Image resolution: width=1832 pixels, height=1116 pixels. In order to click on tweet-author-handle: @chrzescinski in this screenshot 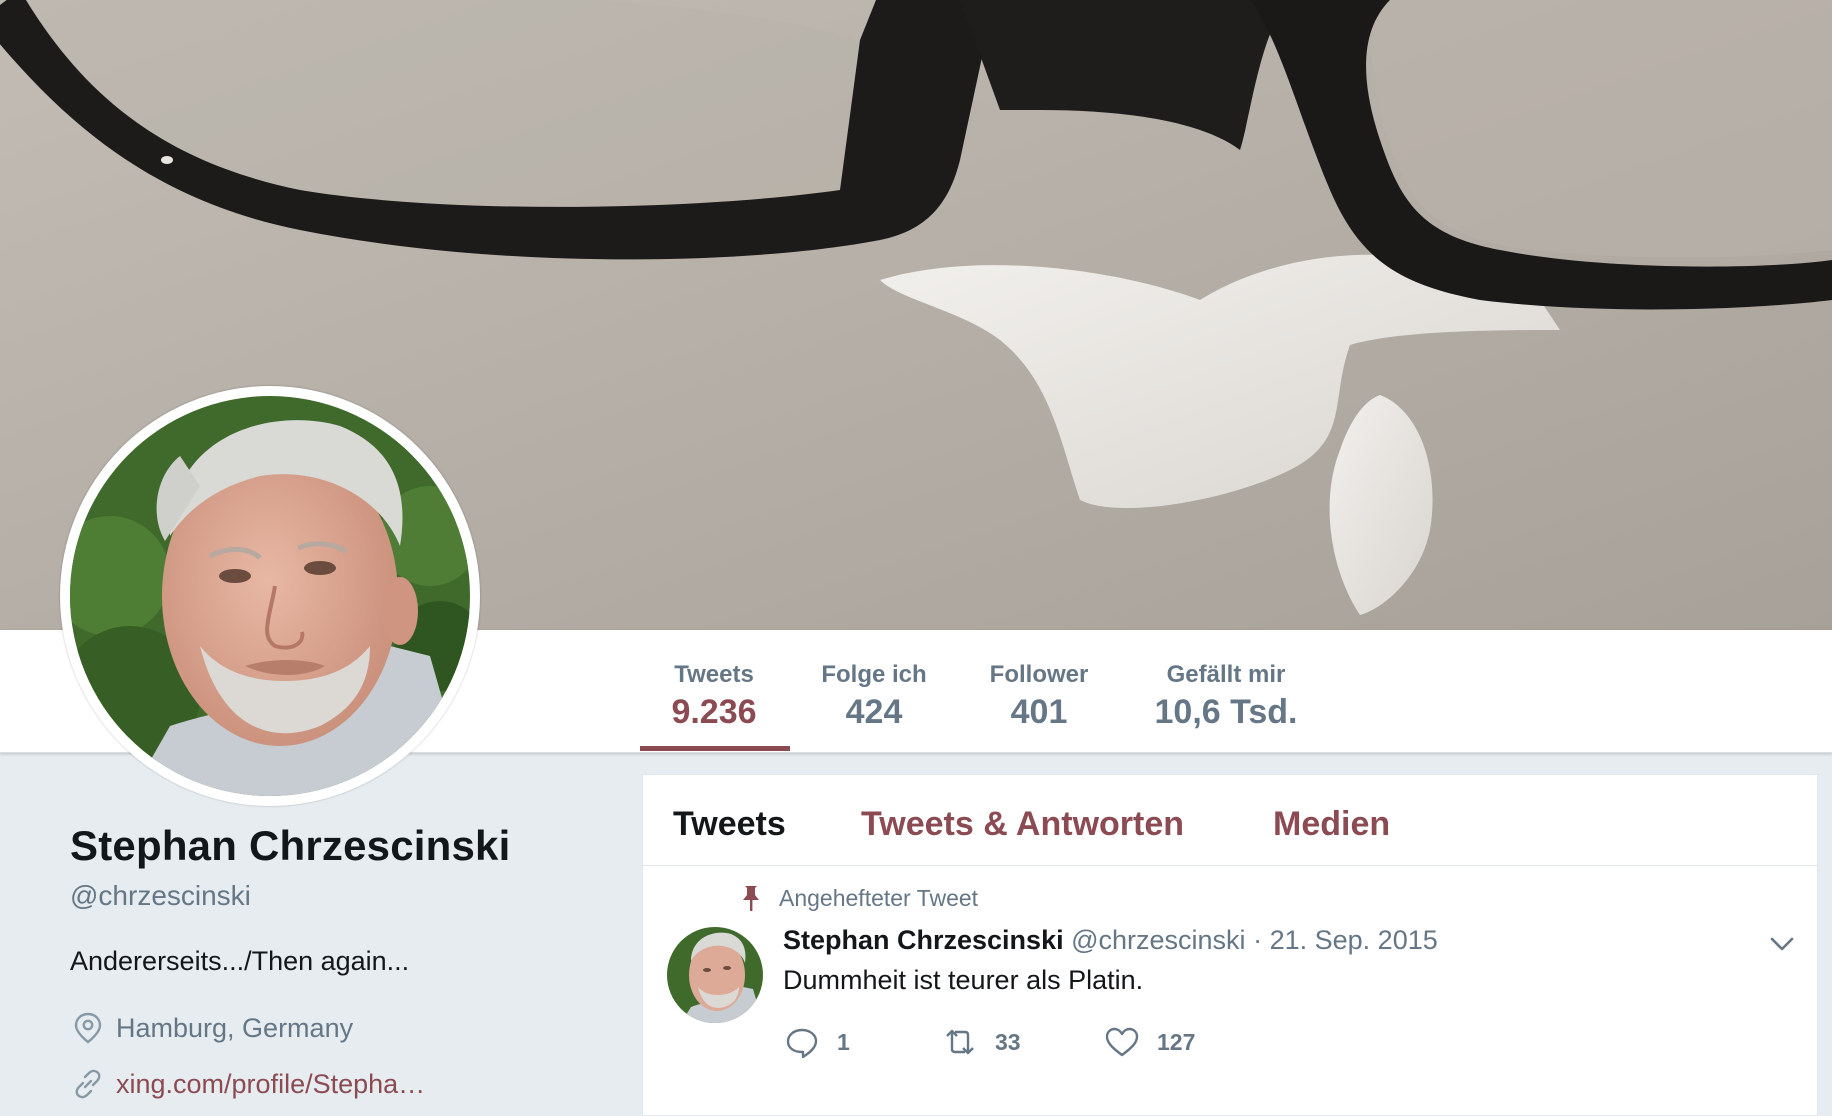, I will do `click(1158, 940)`.